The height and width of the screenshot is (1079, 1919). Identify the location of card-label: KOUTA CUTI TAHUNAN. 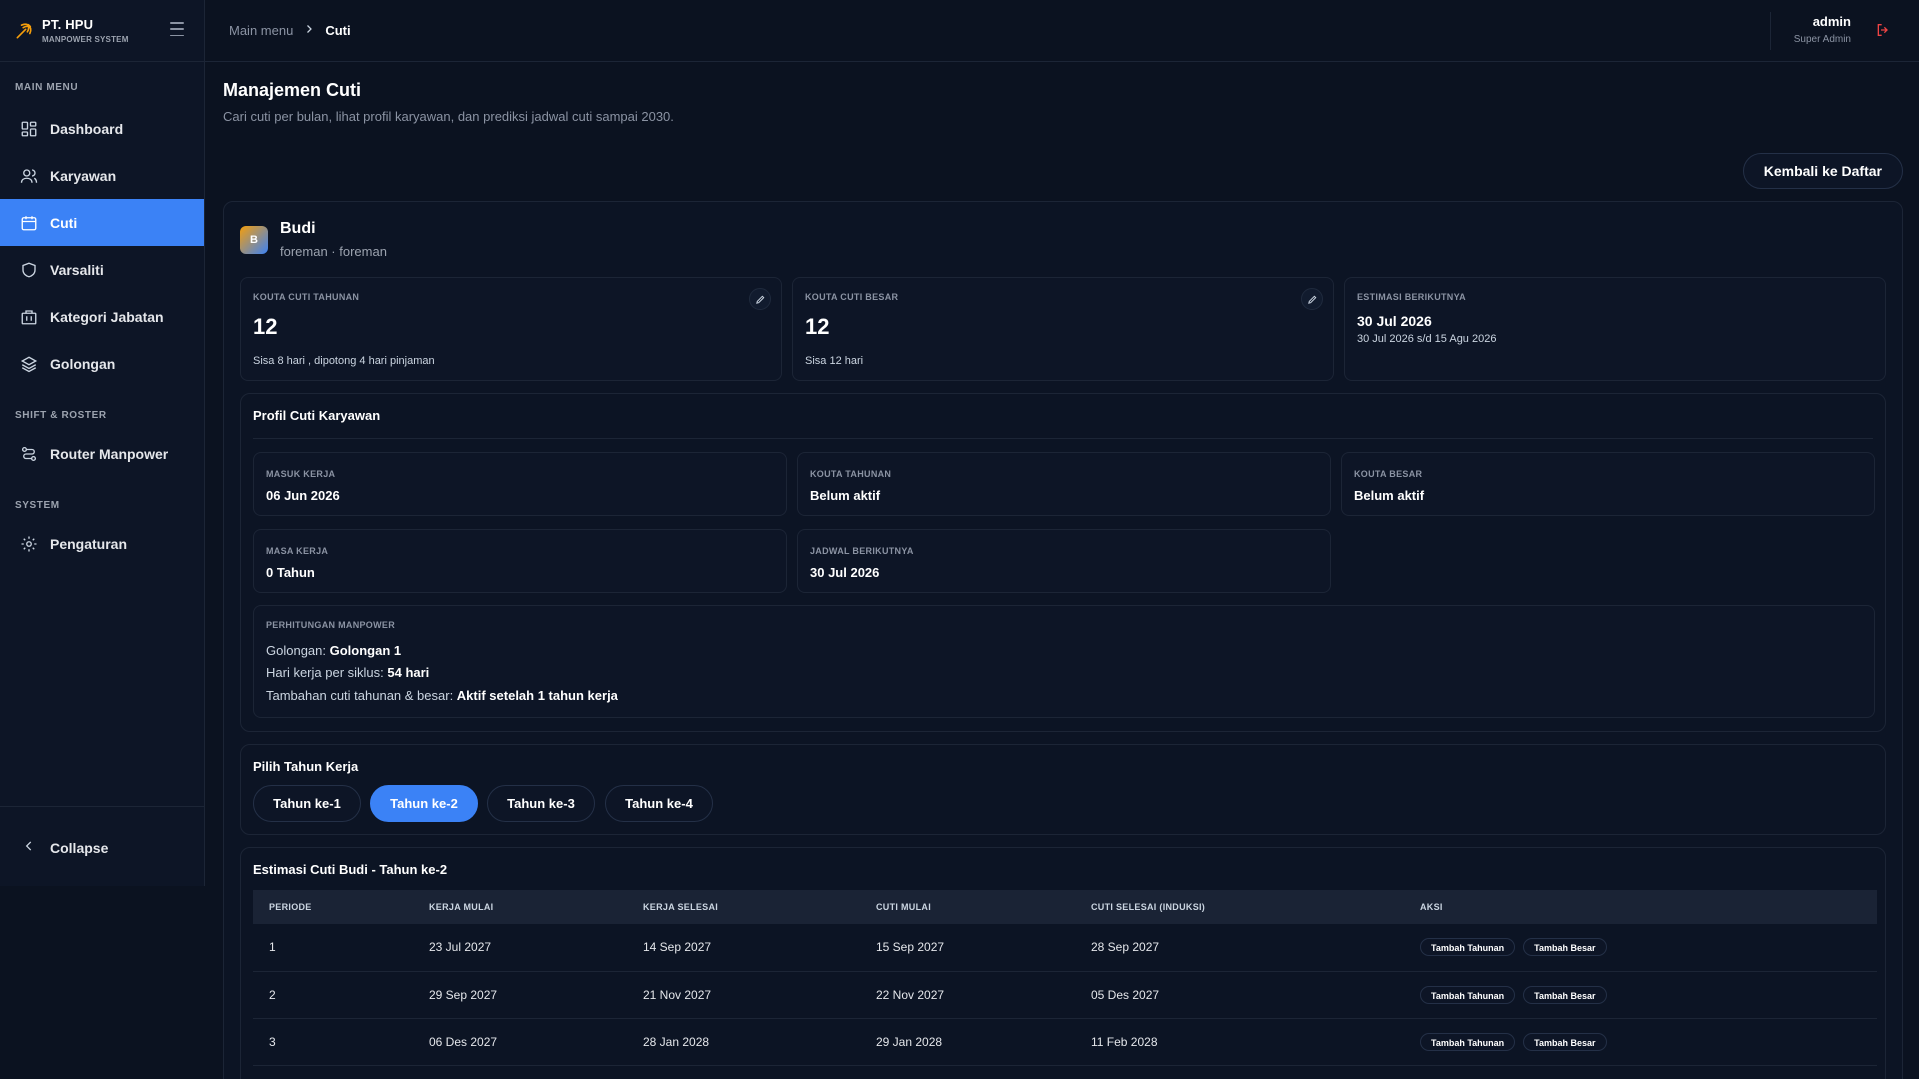
(306, 297).